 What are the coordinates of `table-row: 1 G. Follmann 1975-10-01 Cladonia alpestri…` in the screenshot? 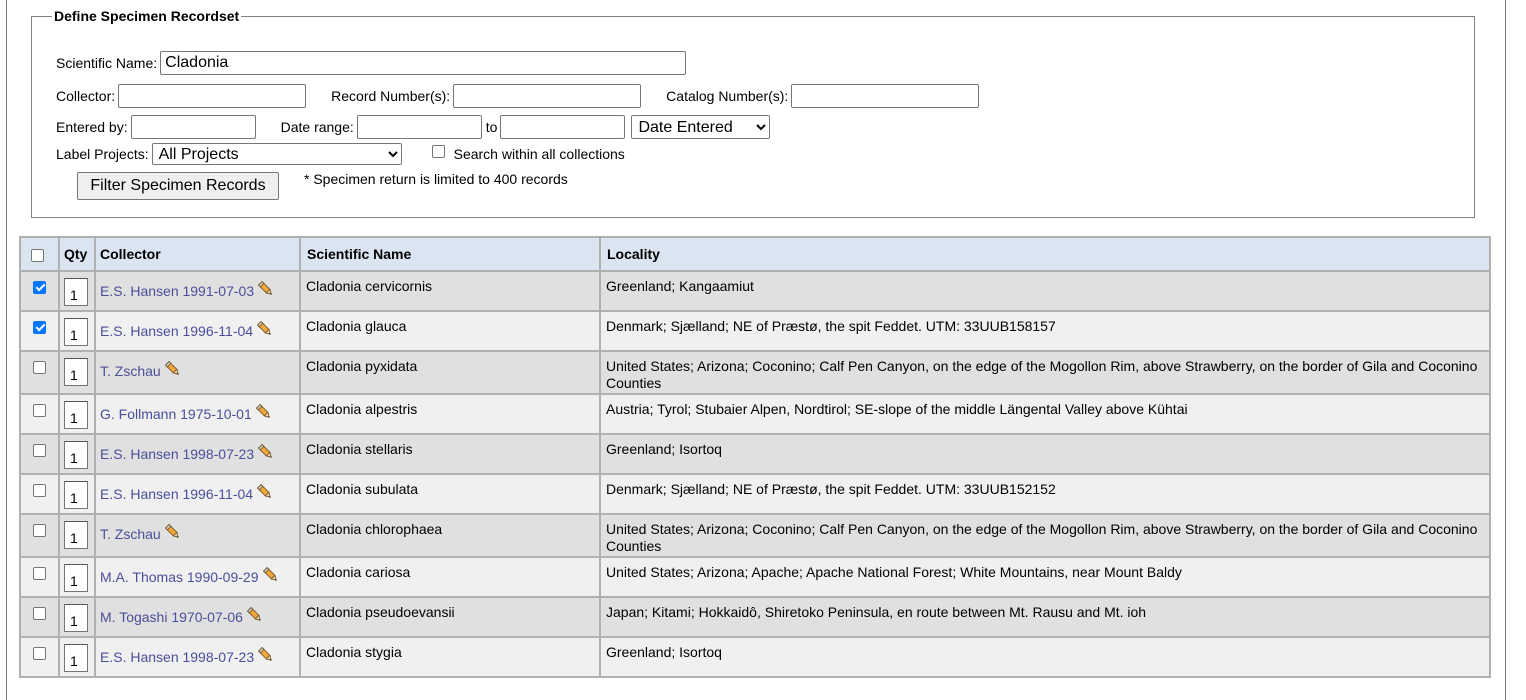 It's located at (755, 414).